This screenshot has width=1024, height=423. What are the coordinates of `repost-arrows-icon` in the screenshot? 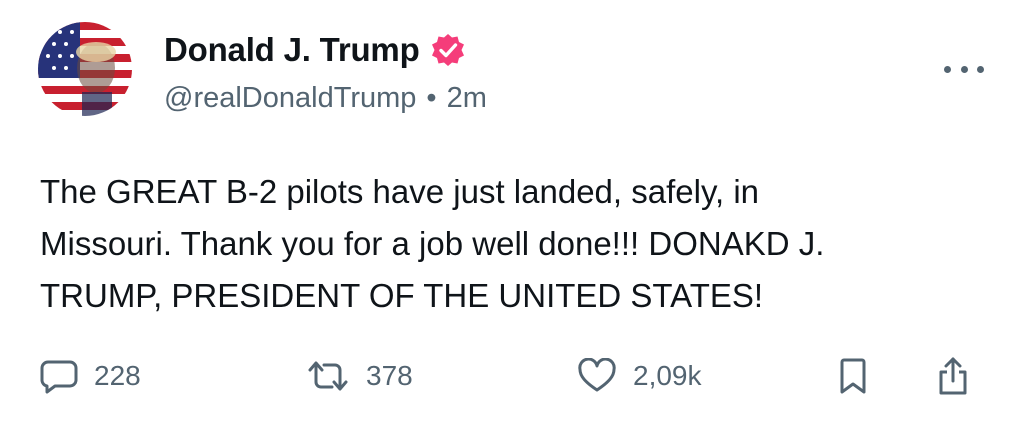 It's located at (328, 376).